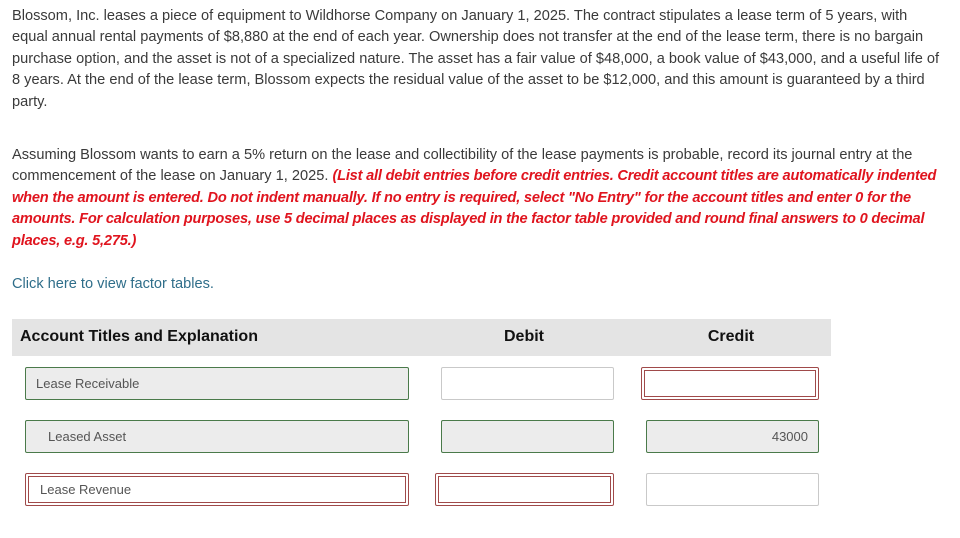 This screenshot has height=538, width=960. What do you see at coordinates (731, 336) in the screenshot?
I see `header-credit: Credit` at bounding box center [731, 336].